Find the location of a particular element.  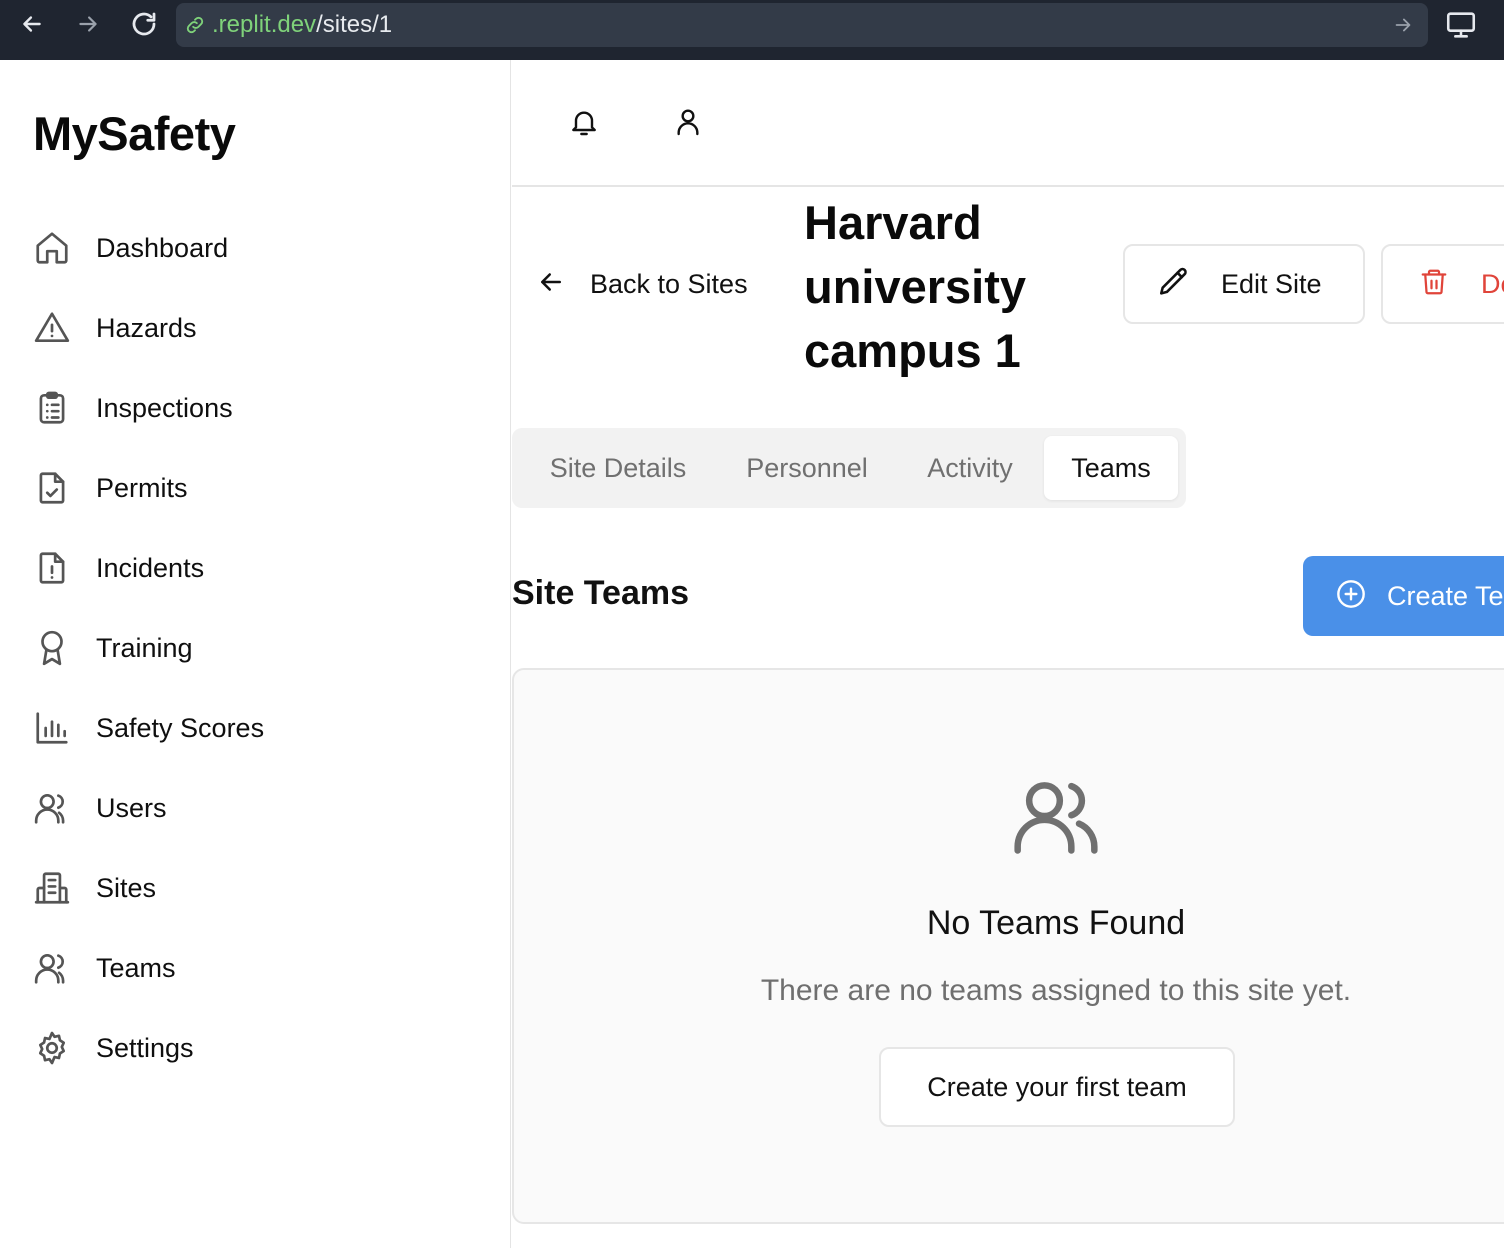

sidebar-item-dashboard: Dashboard is located at coordinates (252, 248).